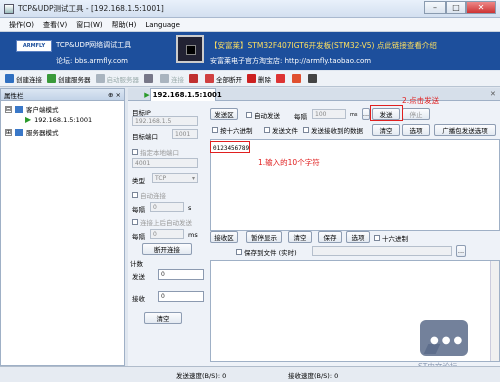 Image resolution: width=500 pixels, height=382 pixels. I want to click on auto-connect-checkbox: 自动连接, so click(149, 195).